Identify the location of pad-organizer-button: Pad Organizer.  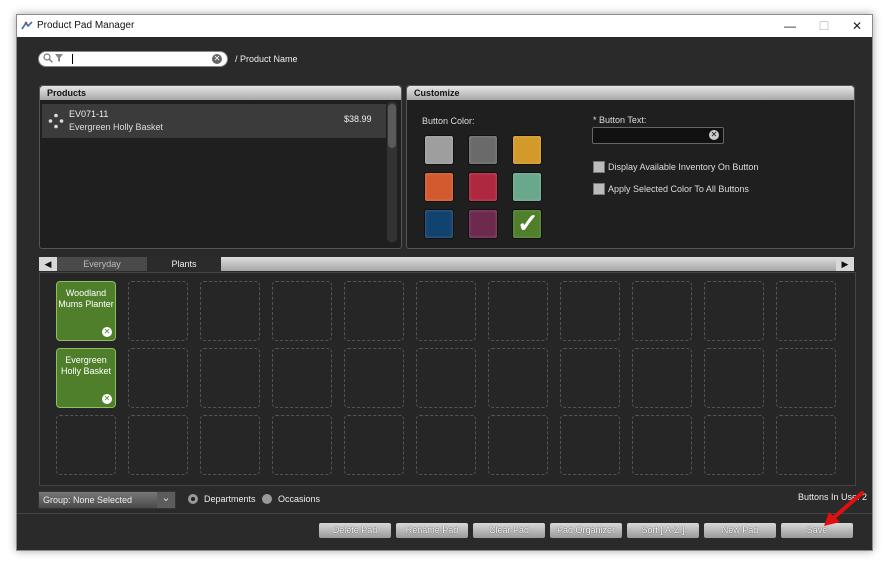
(586, 530).